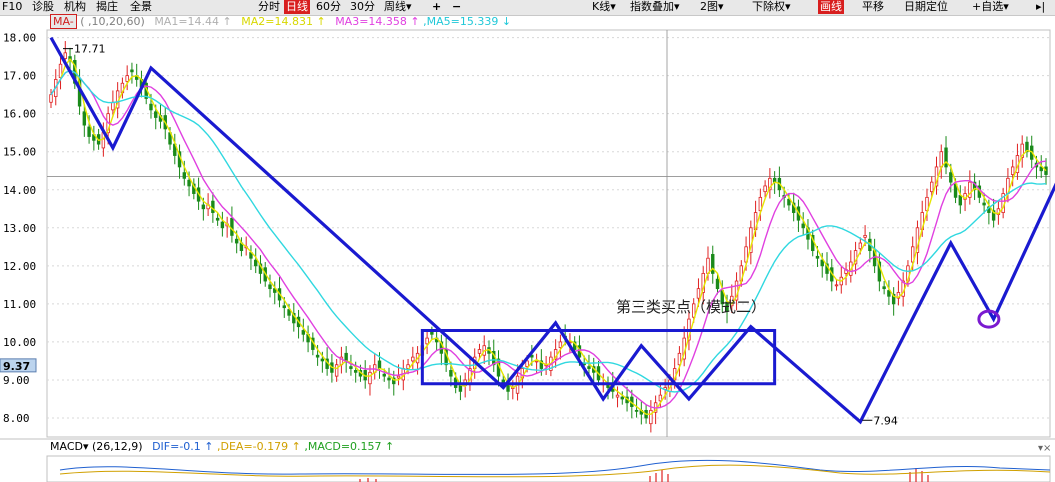 The height and width of the screenshot is (482, 1055). What do you see at coordinates (19, 266) in the screenshot?
I see `y-tick-label: 12.00` at bounding box center [19, 266].